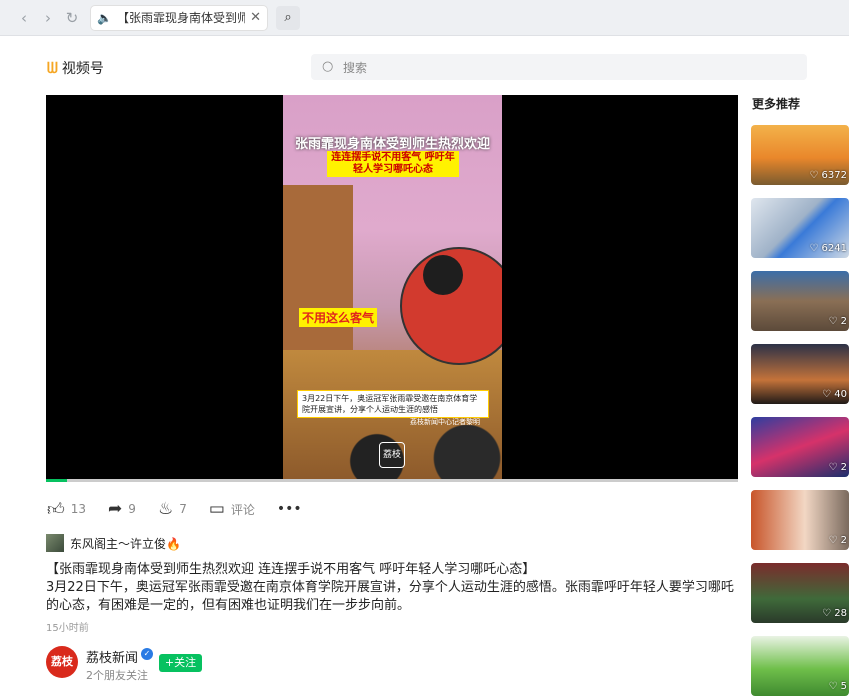 The width and height of the screenshot is (849, 699). What do you see at coordinates (180, 663) in the screenshot?
I see `follow-button: +关注` at bounding box center [180, 663].